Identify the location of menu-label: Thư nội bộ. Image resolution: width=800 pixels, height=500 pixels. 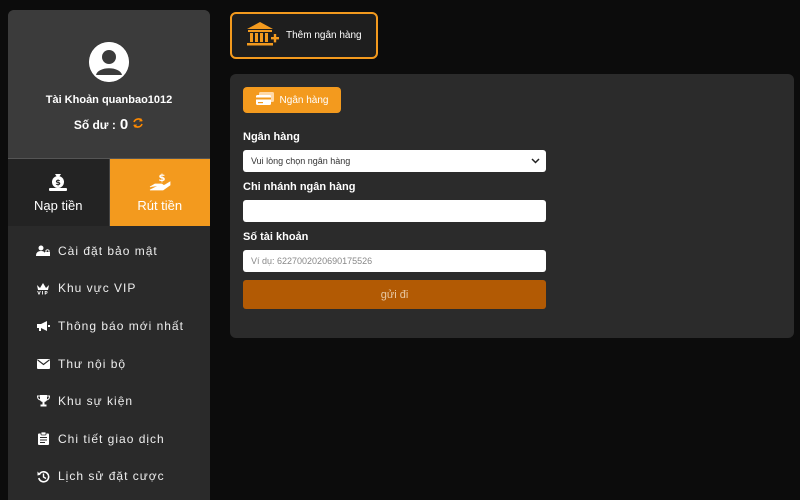
(92, 363).